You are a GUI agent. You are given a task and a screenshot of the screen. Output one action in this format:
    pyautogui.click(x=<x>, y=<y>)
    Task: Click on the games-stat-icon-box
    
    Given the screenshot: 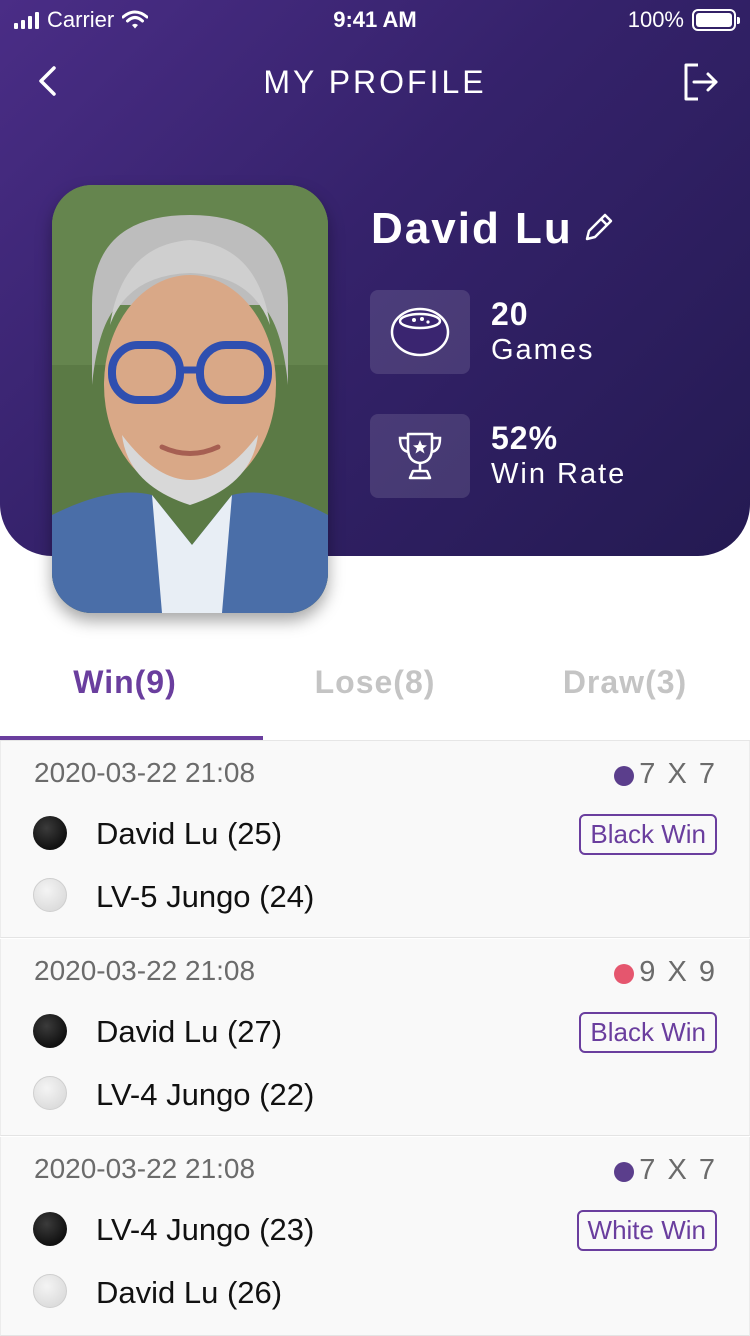 What is the action you would take?
    pyautogui.click(x=420, y=332)
    